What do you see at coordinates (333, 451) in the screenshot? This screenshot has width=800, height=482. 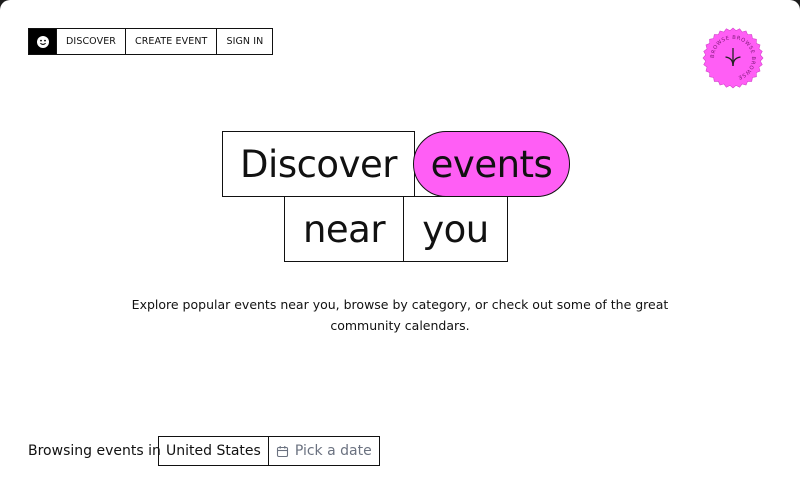 I see `date-picker-placeholder: Pick a date` at bounding box center [333, 451].